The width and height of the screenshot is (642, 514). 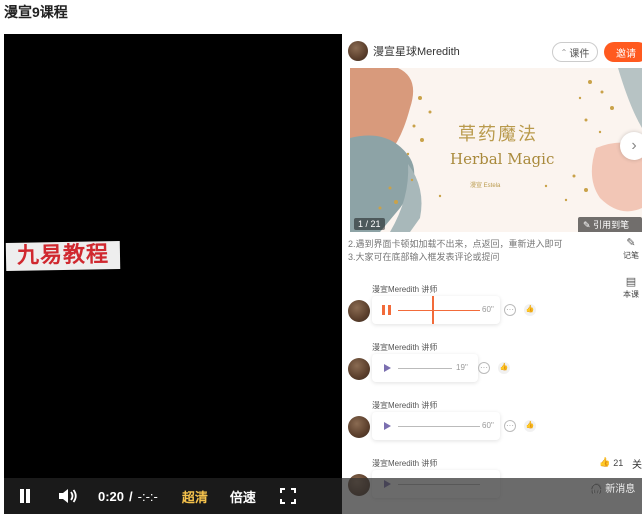 I want to click on teacher-name: 漫宣星球Meredith, so click(x=416, y=51).